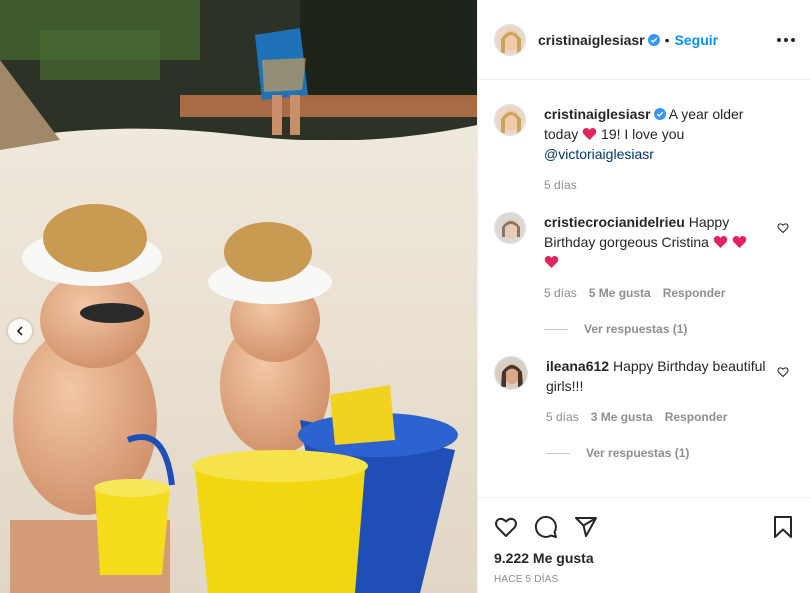 The image size is (811, 593). I want to click on share-icon-glyph, so click(586, 527).